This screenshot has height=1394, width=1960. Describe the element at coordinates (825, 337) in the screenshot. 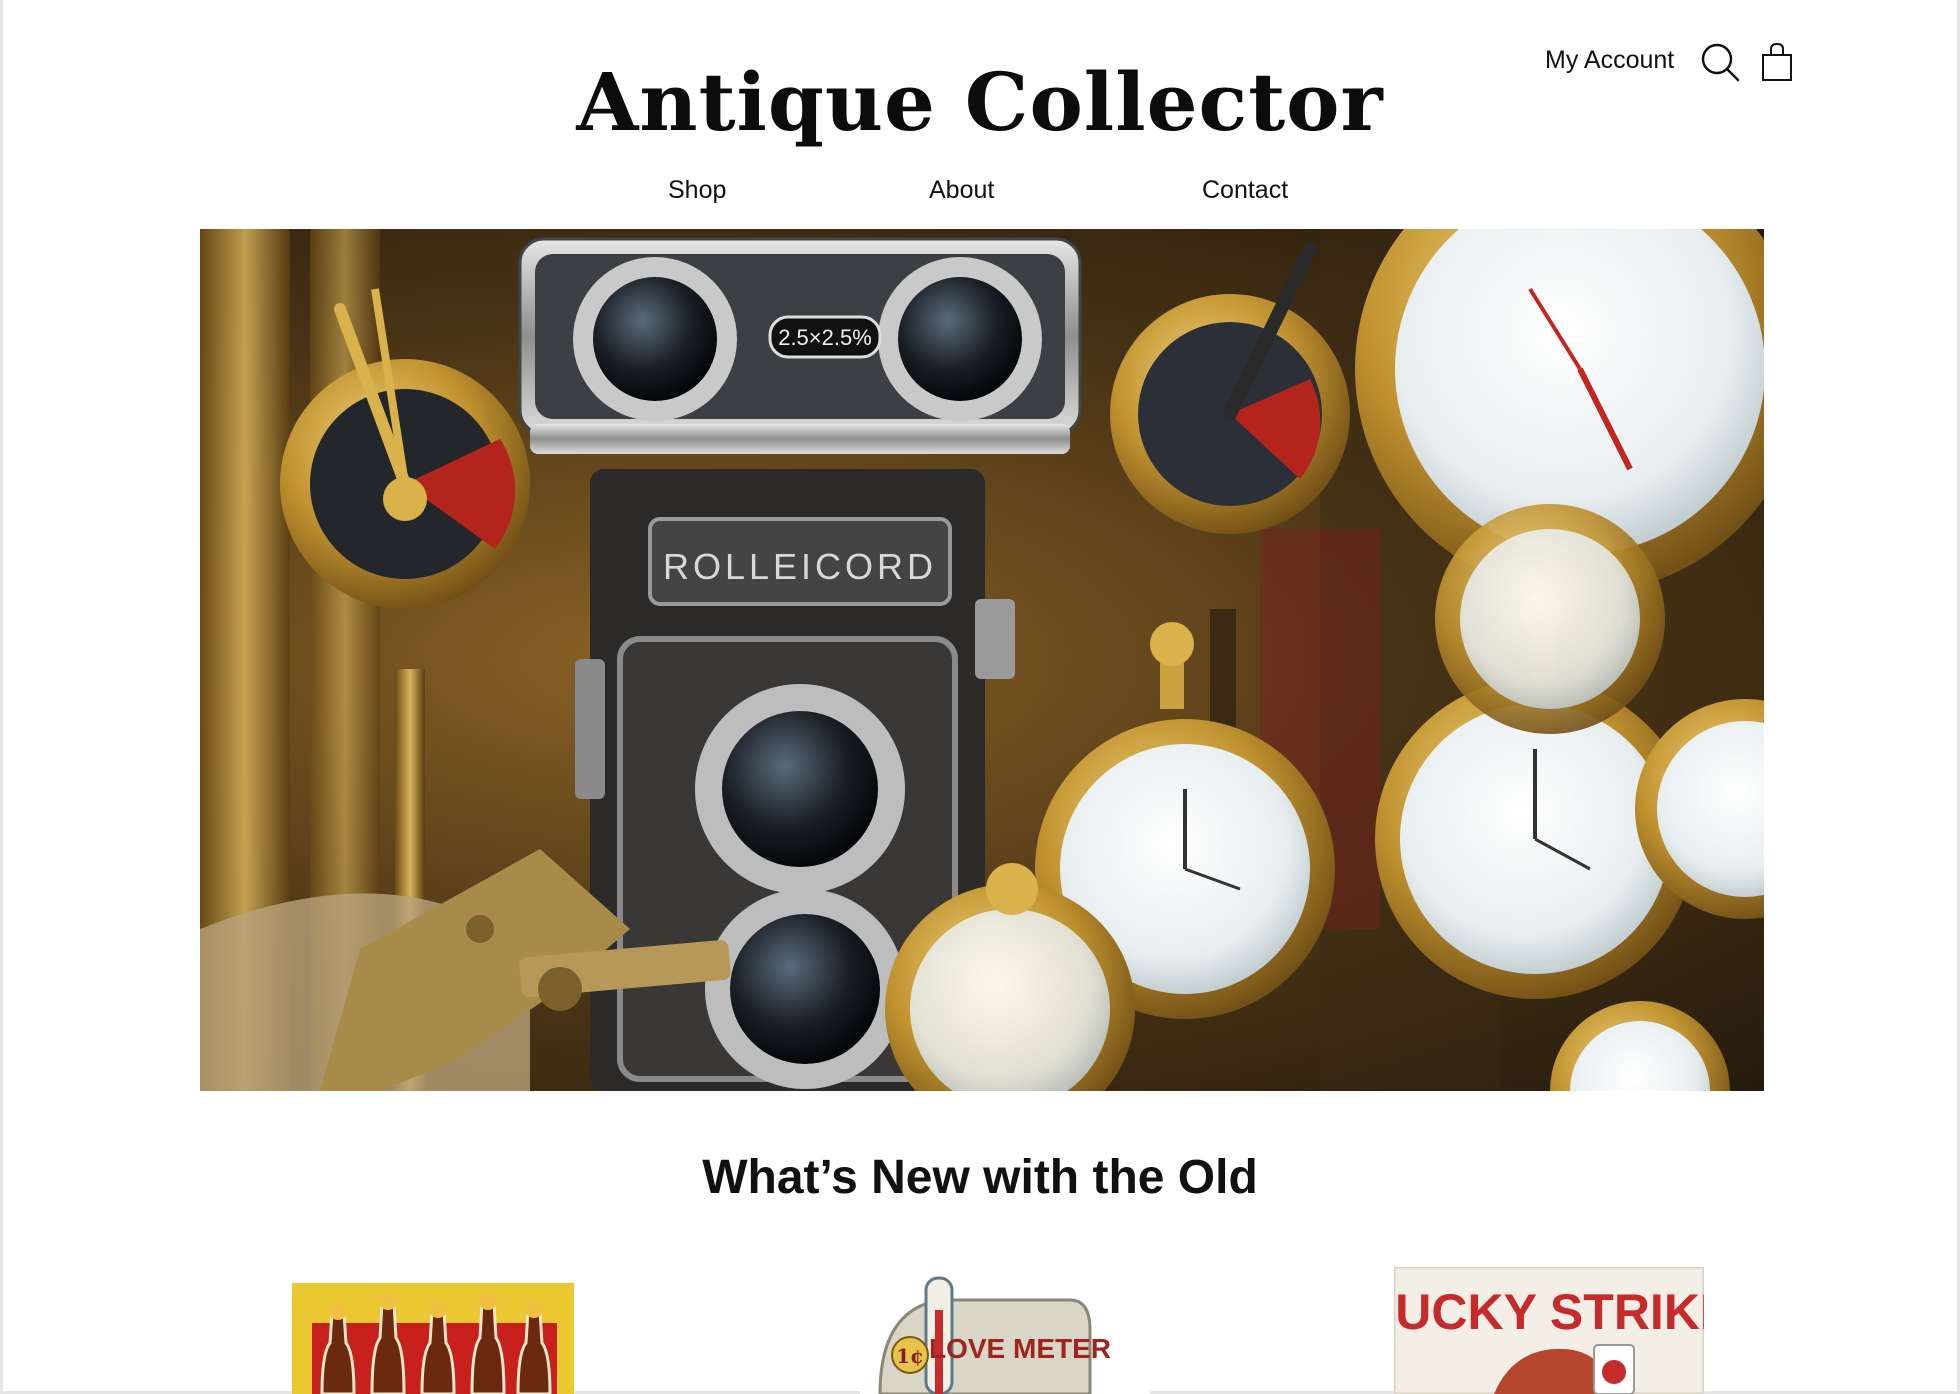

I see `binocular-label: 2.5×2.5%` at that location.